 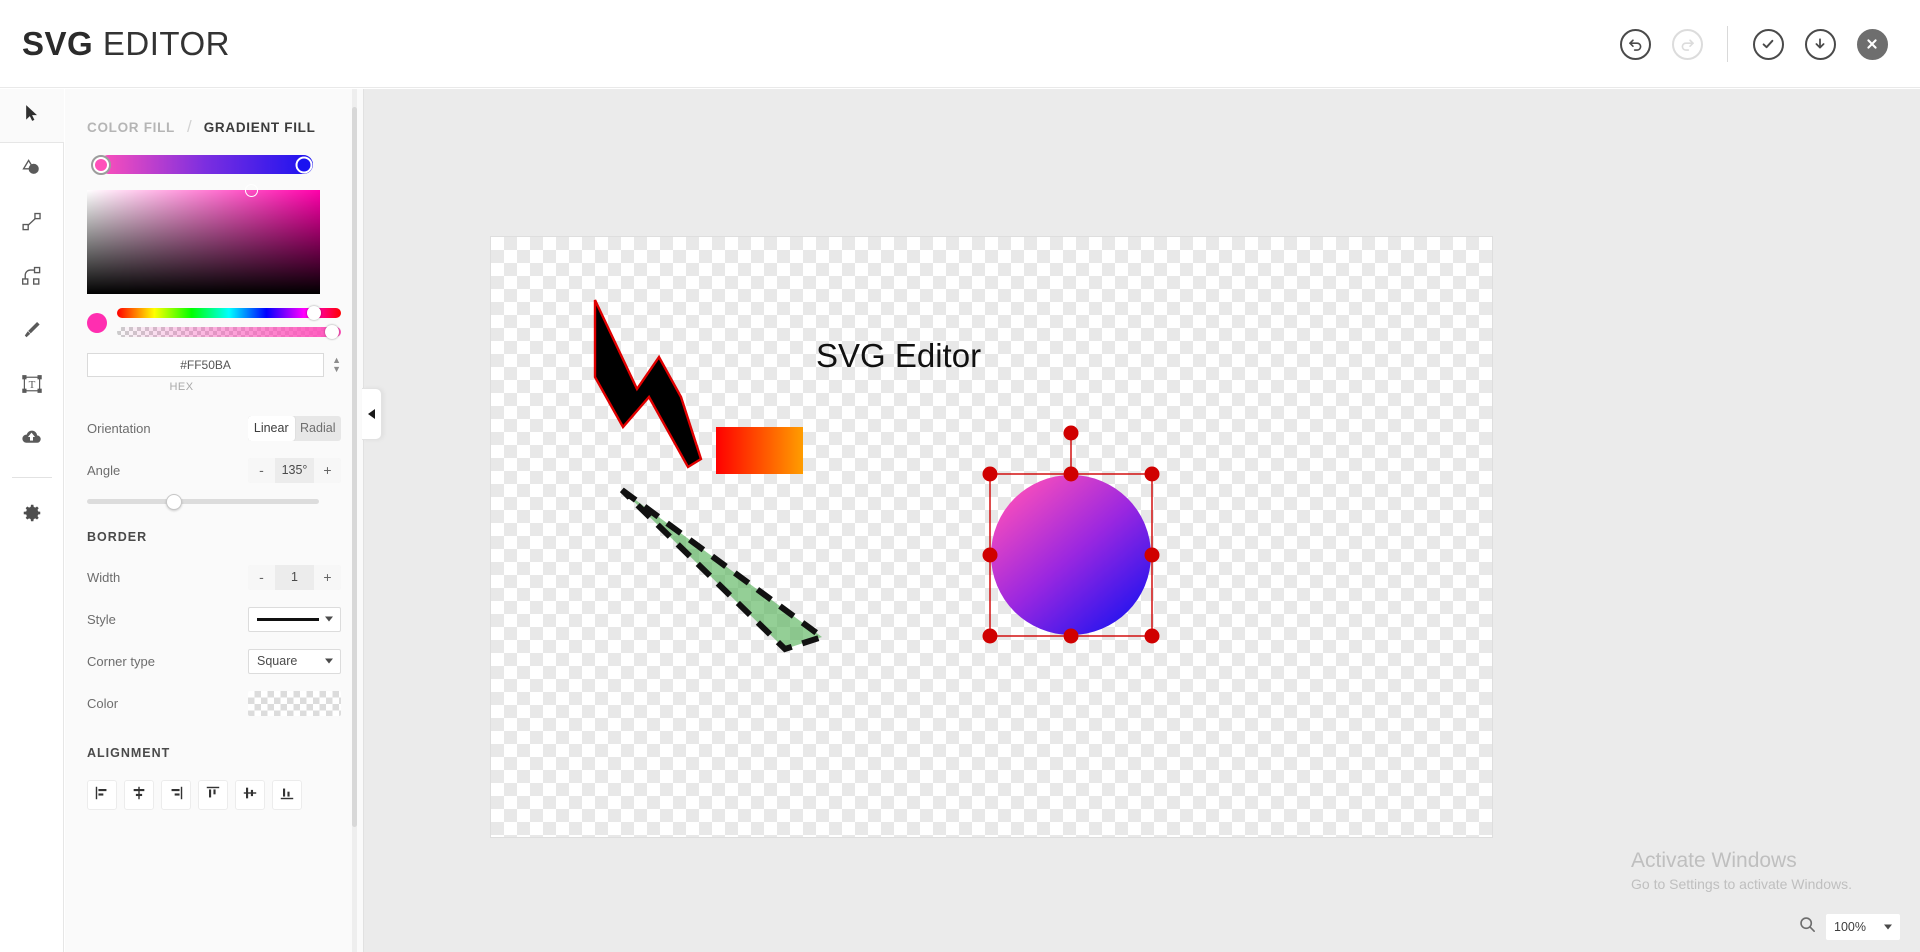 What do you see at coordinates (131, 127) in the screenshot?
I see `tab-color-fill: COLOR FILL` at bounding box center [131, 127].